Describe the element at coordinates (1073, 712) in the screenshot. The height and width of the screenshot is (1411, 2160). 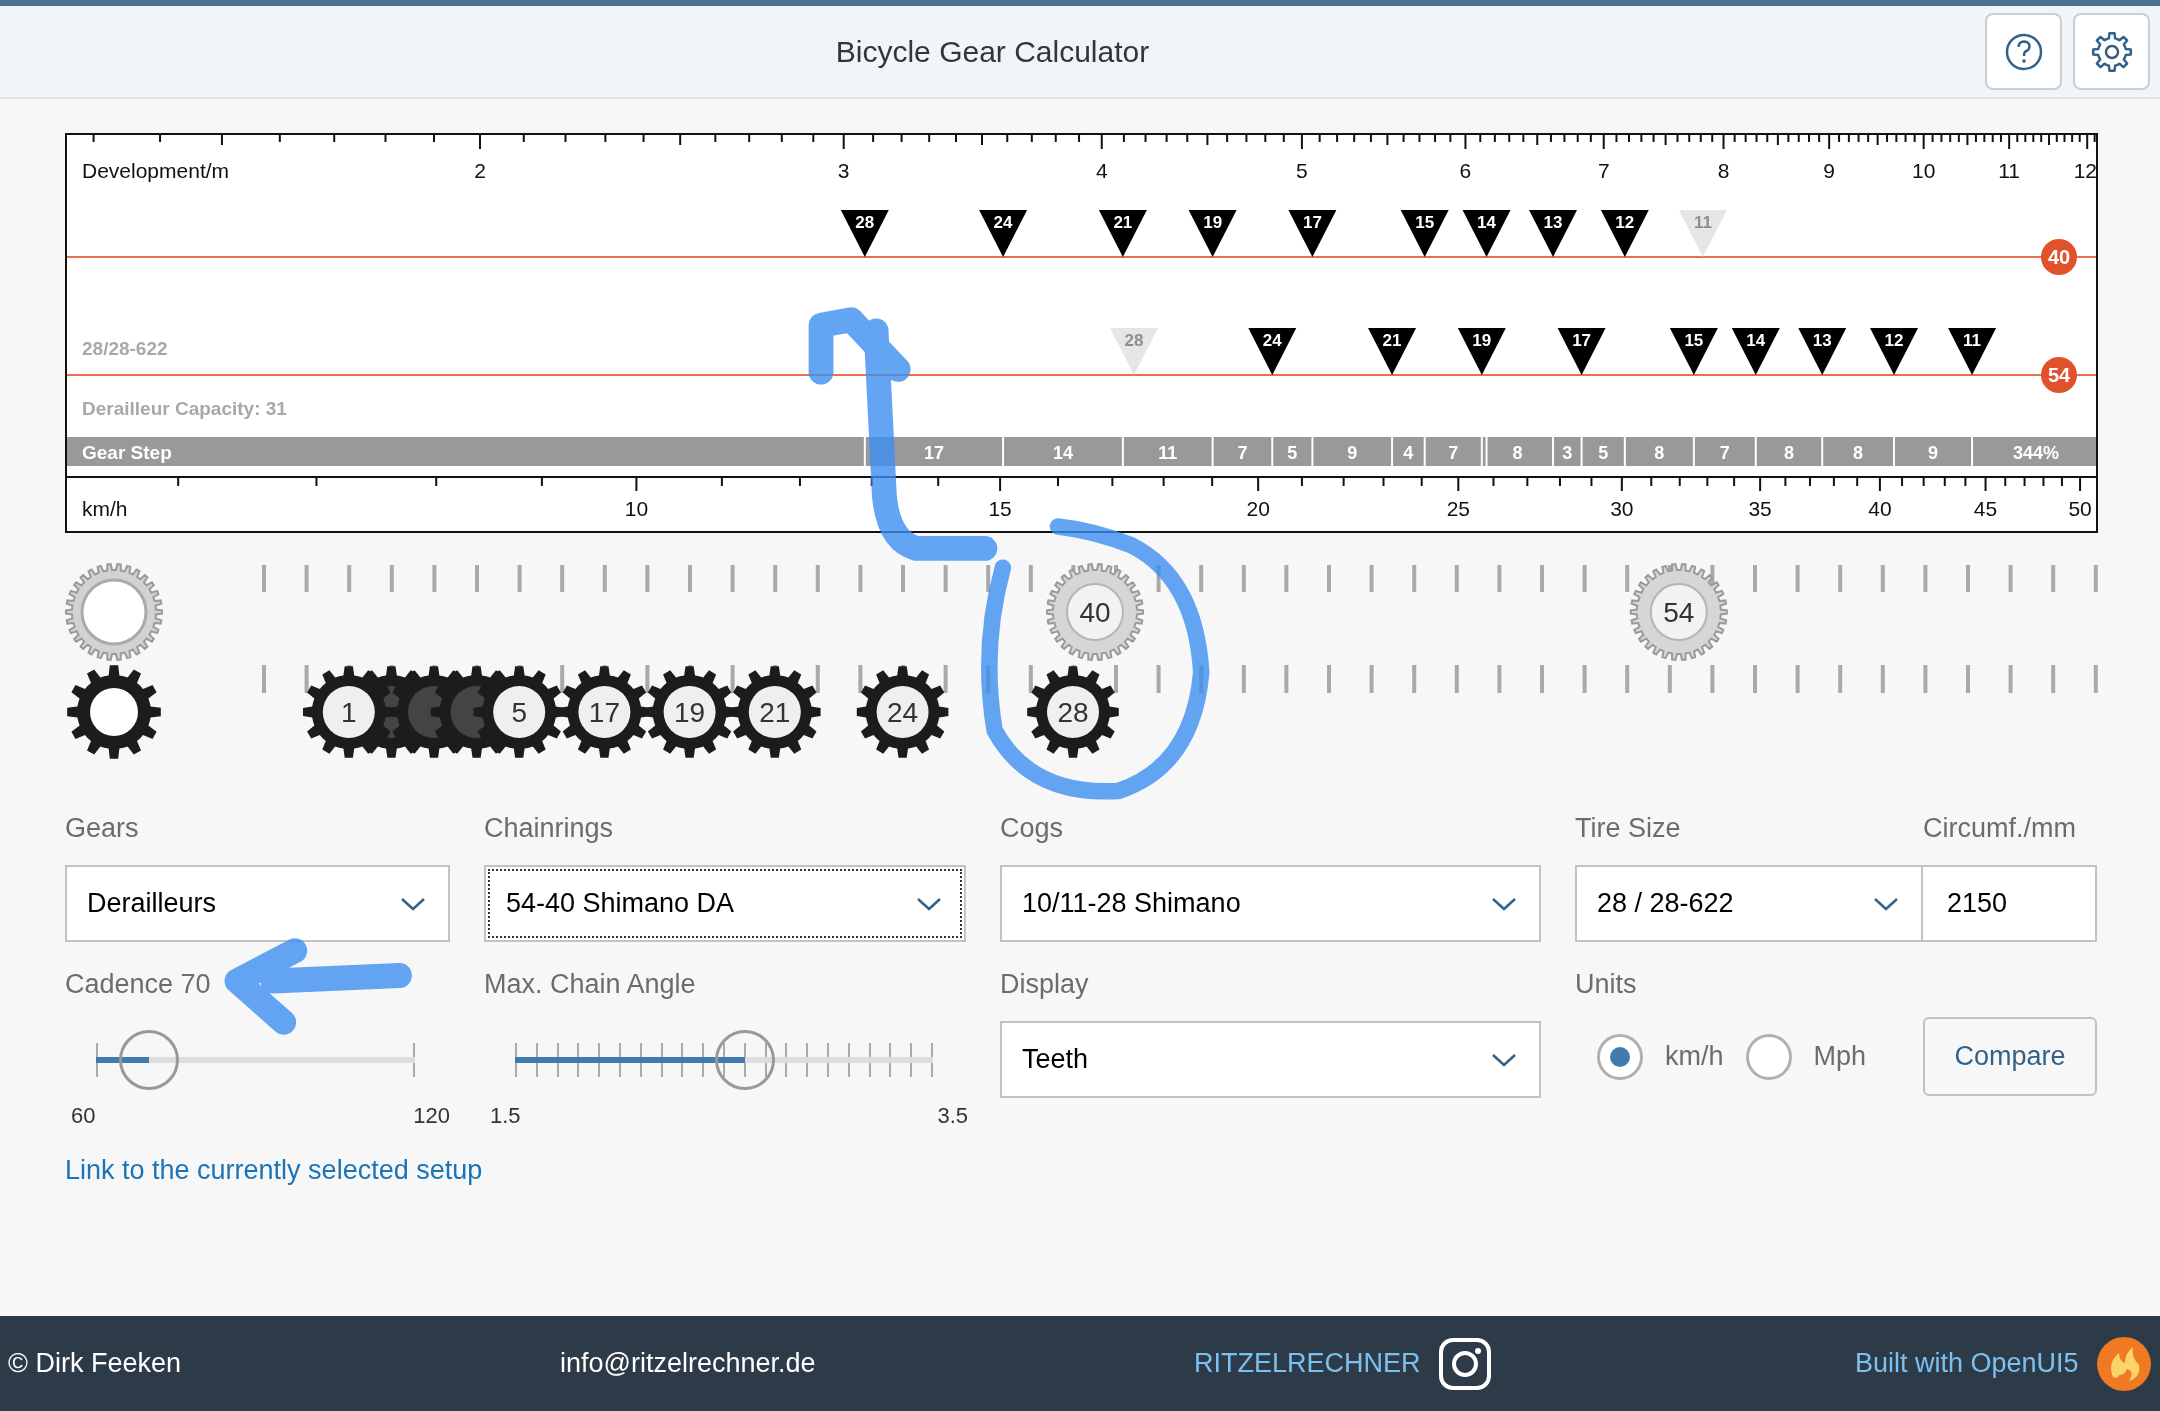
I see `cog: 28` at that location.